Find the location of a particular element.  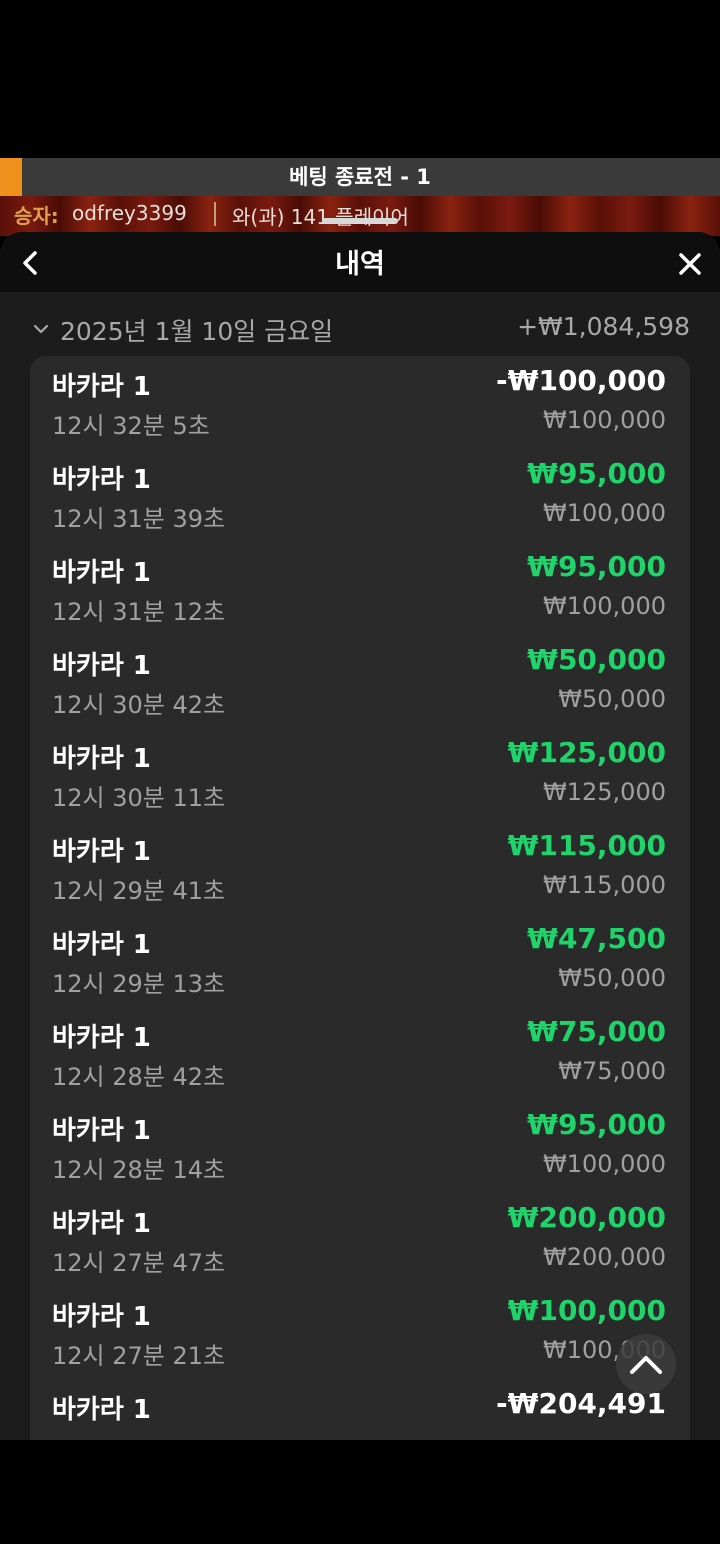

bet-stake: ₩125,000 is located at coordinates (604, 792).